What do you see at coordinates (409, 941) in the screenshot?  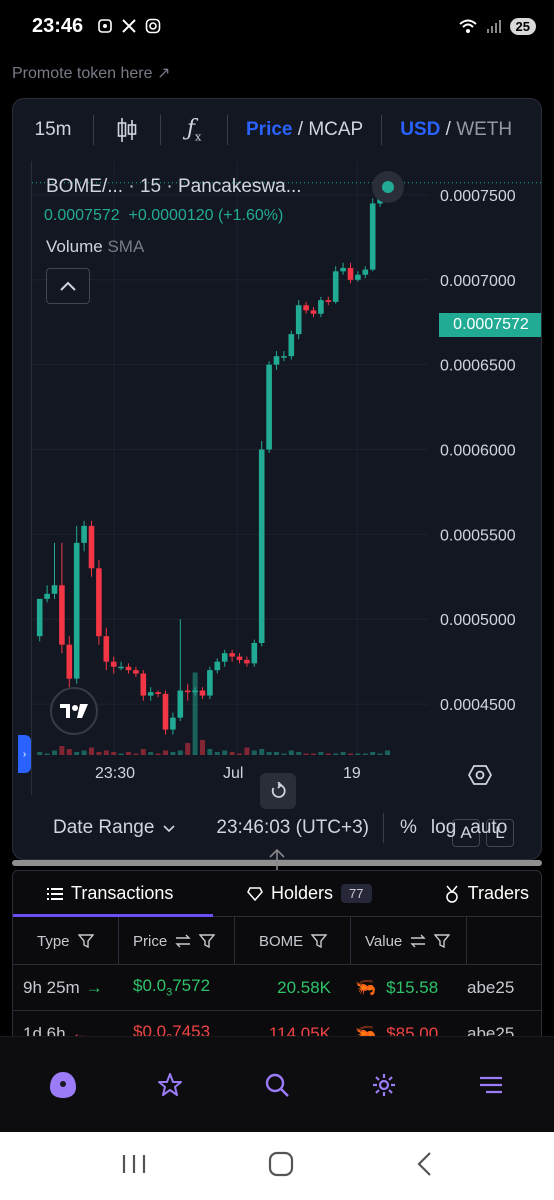 I see `column-value: Value` at bounding box center [409, 941].